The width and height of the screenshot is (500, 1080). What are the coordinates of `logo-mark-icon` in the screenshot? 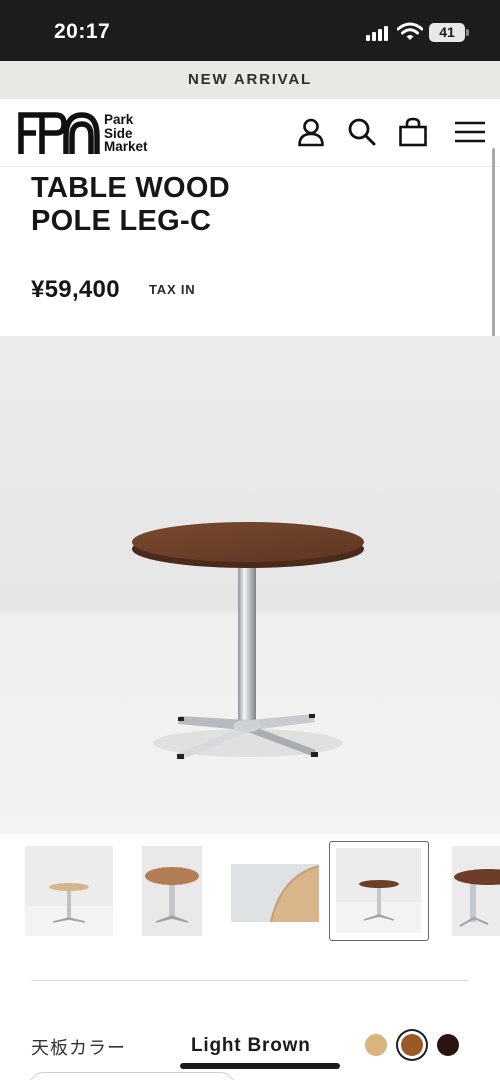 It's located at (59, 133).